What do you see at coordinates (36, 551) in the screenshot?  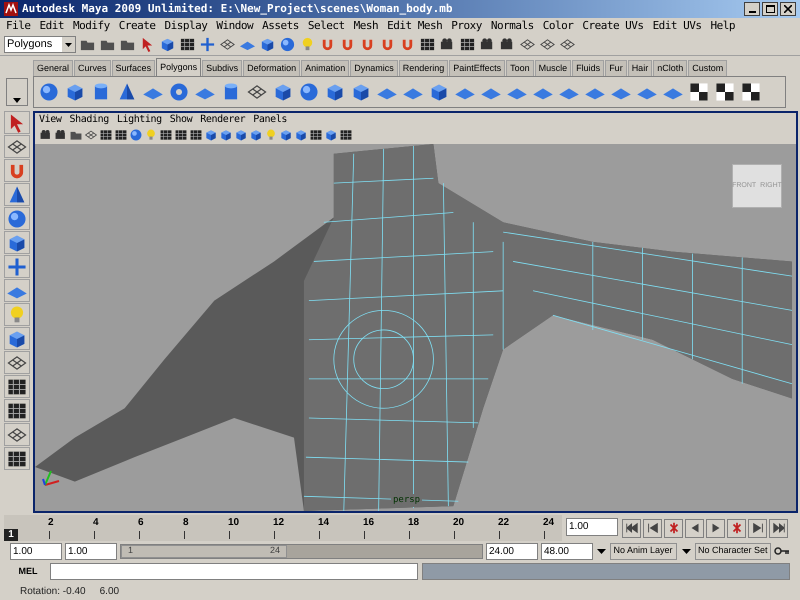 I see `start-time-field: 1.00` at bounding box center [36, 551].